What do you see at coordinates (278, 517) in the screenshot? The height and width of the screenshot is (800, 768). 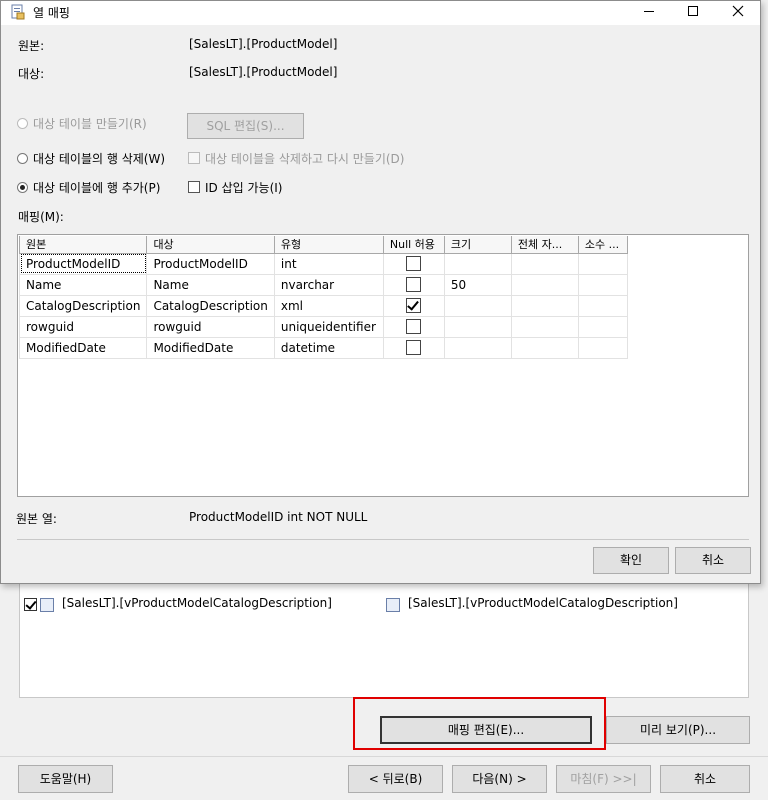 I see `source-column-value: ProductModelID int NOT NULL` at bounding box center [278, 517].